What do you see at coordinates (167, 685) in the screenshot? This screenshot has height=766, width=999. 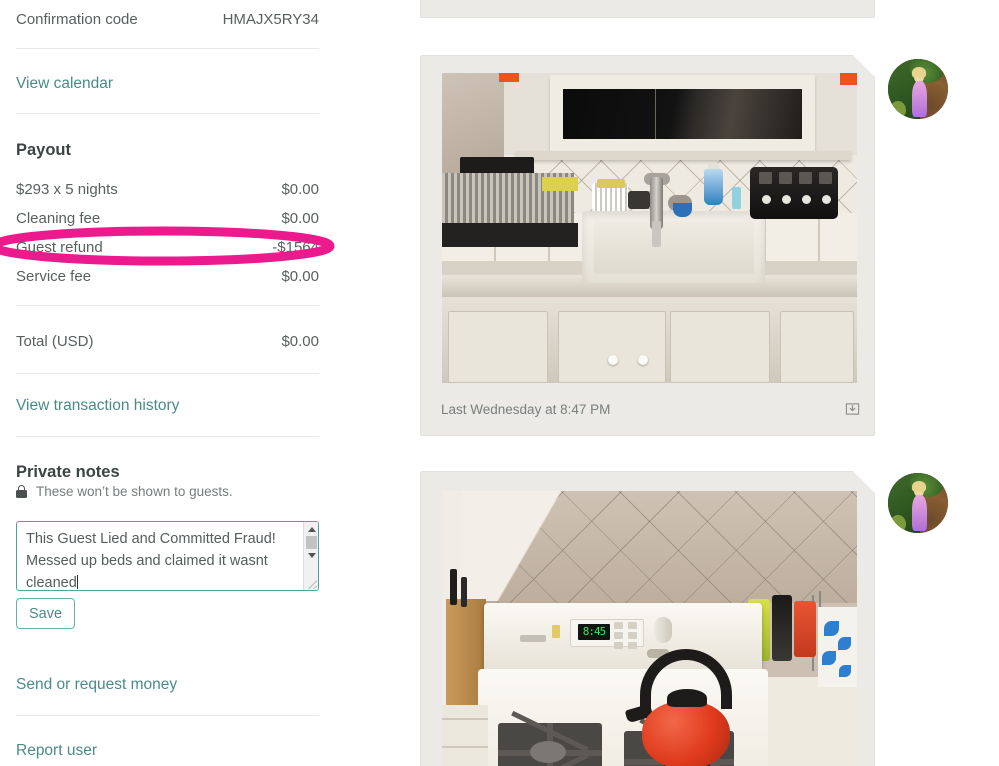 I see `send-or-request-money-link: Send or request money` at bounding box center [167, 685].